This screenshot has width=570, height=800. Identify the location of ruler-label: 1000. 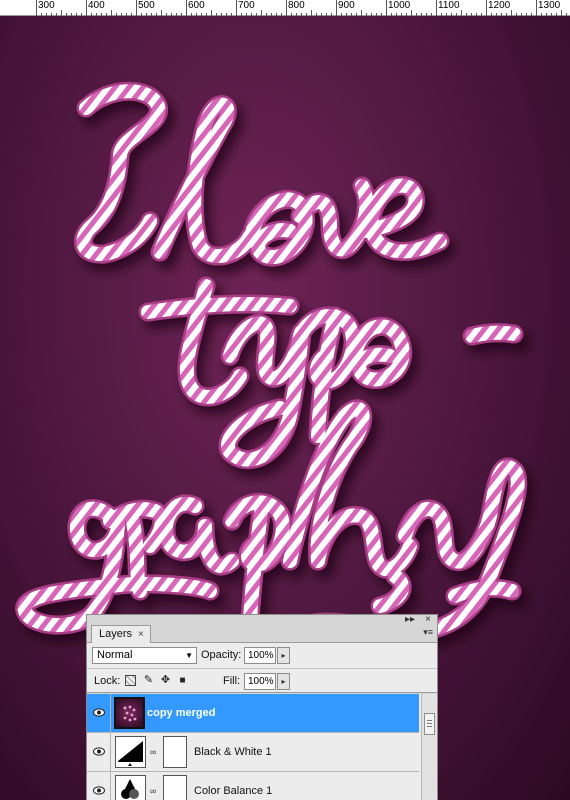
(399, 5).